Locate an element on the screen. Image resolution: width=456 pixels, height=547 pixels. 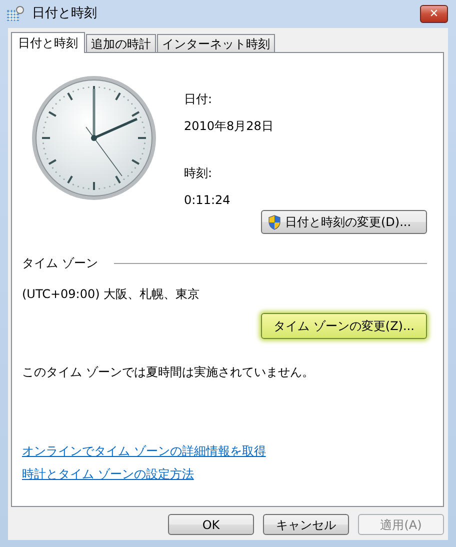
help-link: 時計とタイム ゾーンの設定方法 is located at coordinates (108, 474).